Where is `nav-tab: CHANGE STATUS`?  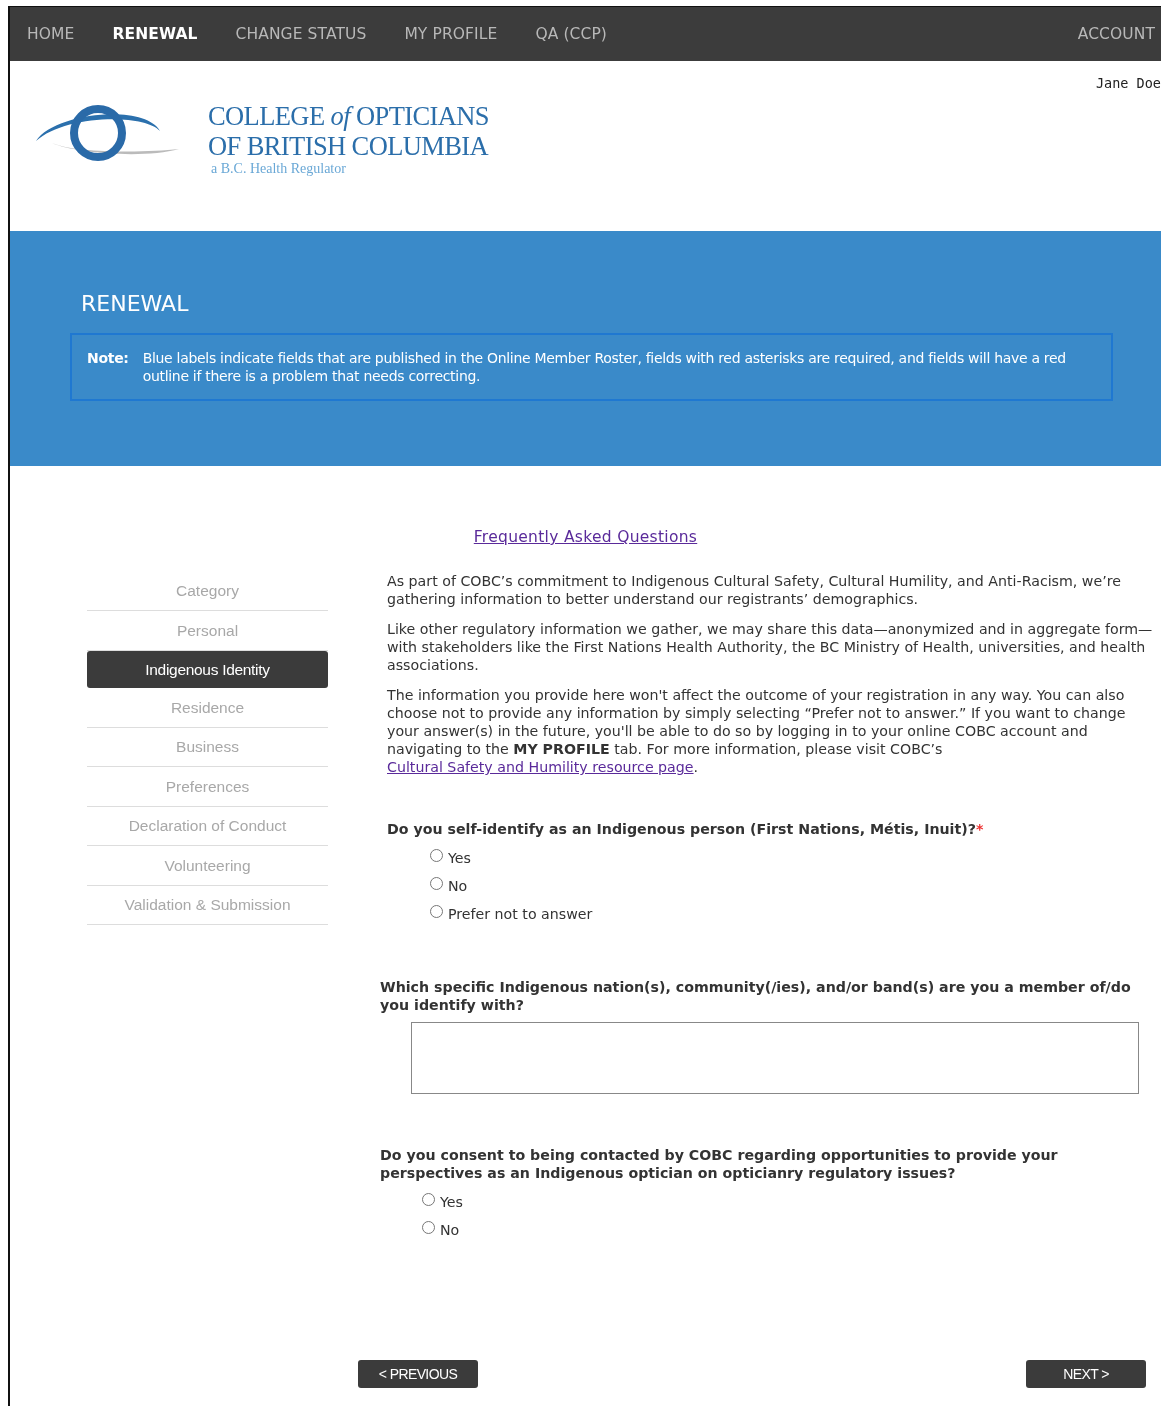 nav-tab: CHANGE STATUS is located at coordinates (301, 34).